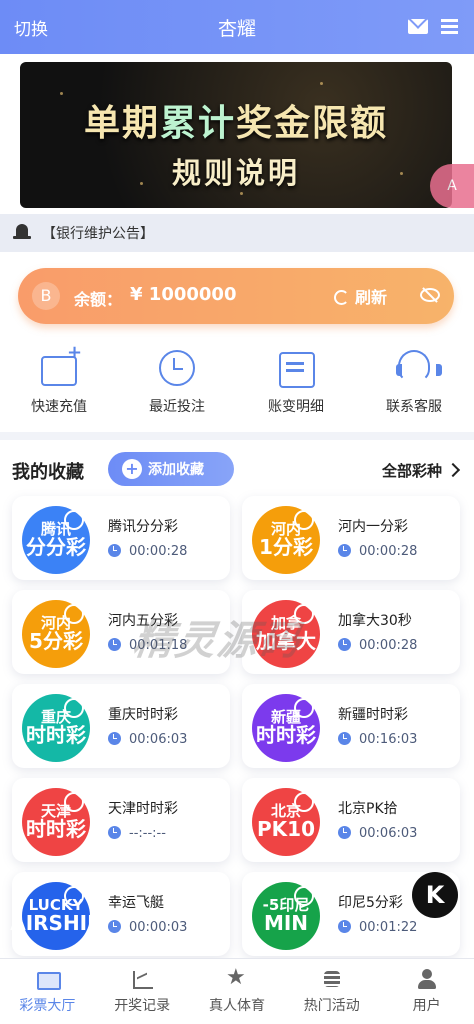 This screenshot has width=474, height=1024. I want to click on lottery-card: 重庆 时时彩 重庆时时彩 00:06:03, so click(121, 726).